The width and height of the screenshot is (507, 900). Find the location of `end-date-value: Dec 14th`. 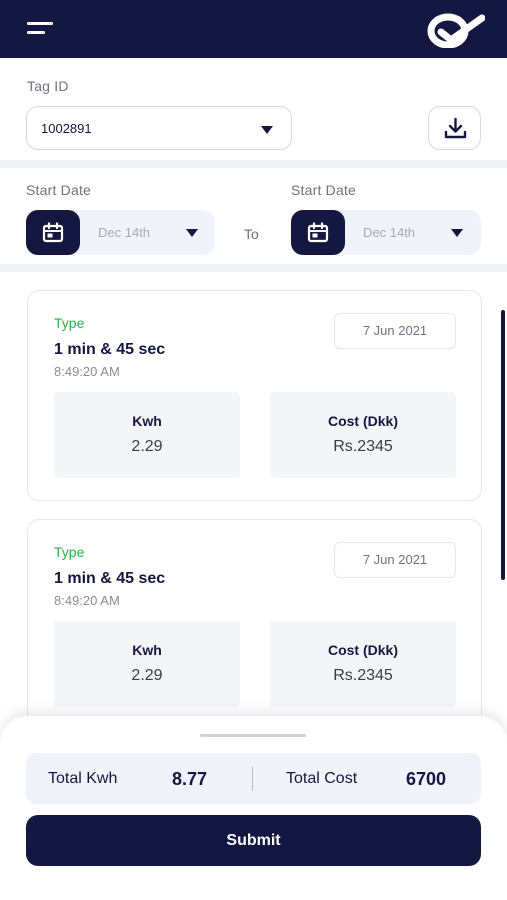

end-date-value: Dec 14th is located at coordinates (389, 232).